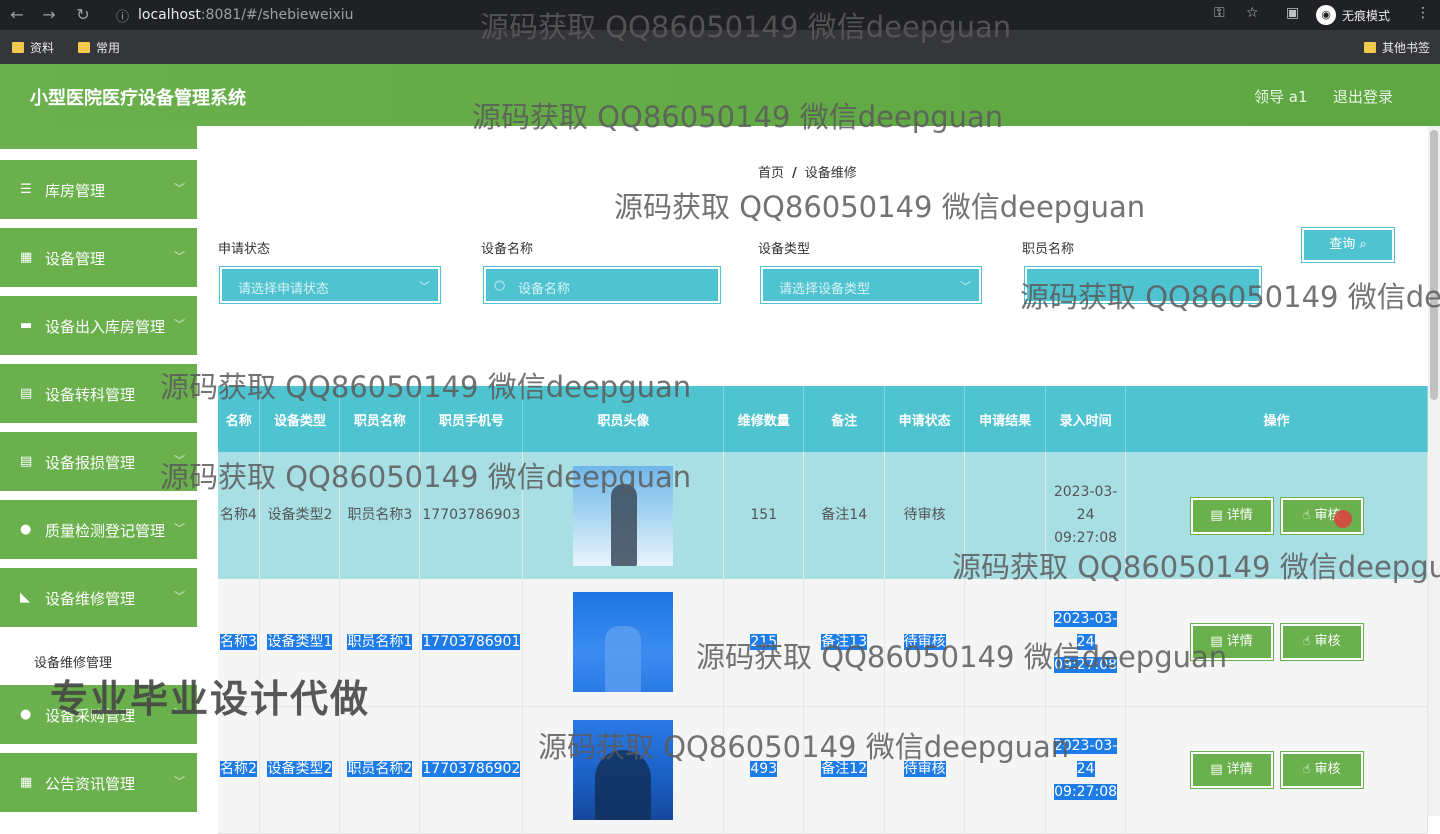 The width and height of the screenshot is (1440, 834). Describe the element at coordinates (300, 515) in the screenshot. I see `cell-type: 设备类型2` at that location.